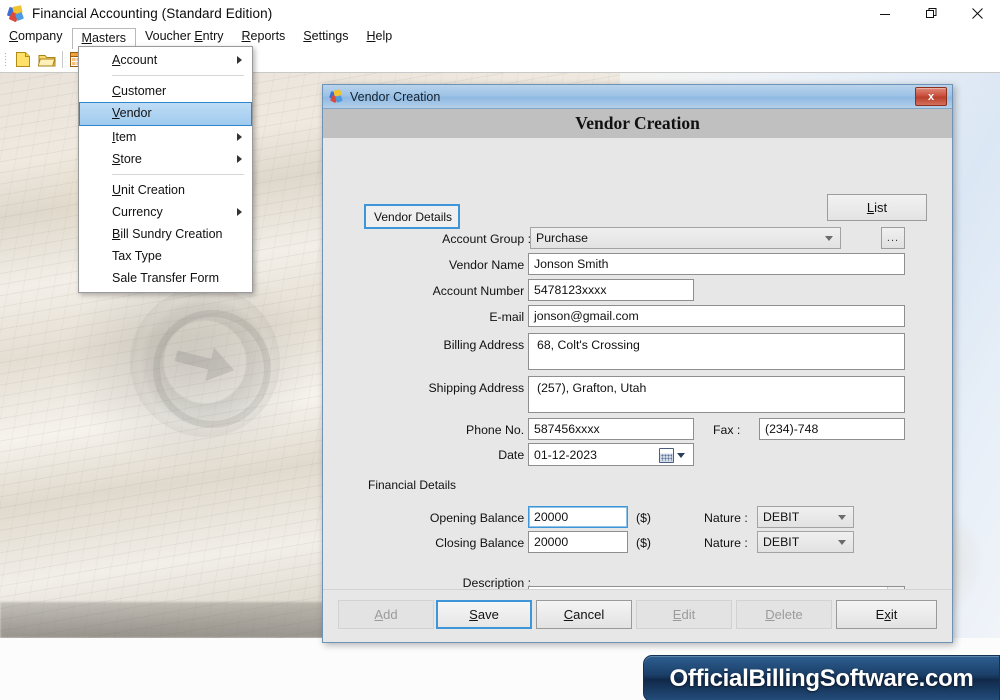 This screenshot has height=700, width=1000. What do you see at coordinates (165, 114) in the screenshot?
I see `menu-item-vendor: Vendor` at bounding box center [165, 114].